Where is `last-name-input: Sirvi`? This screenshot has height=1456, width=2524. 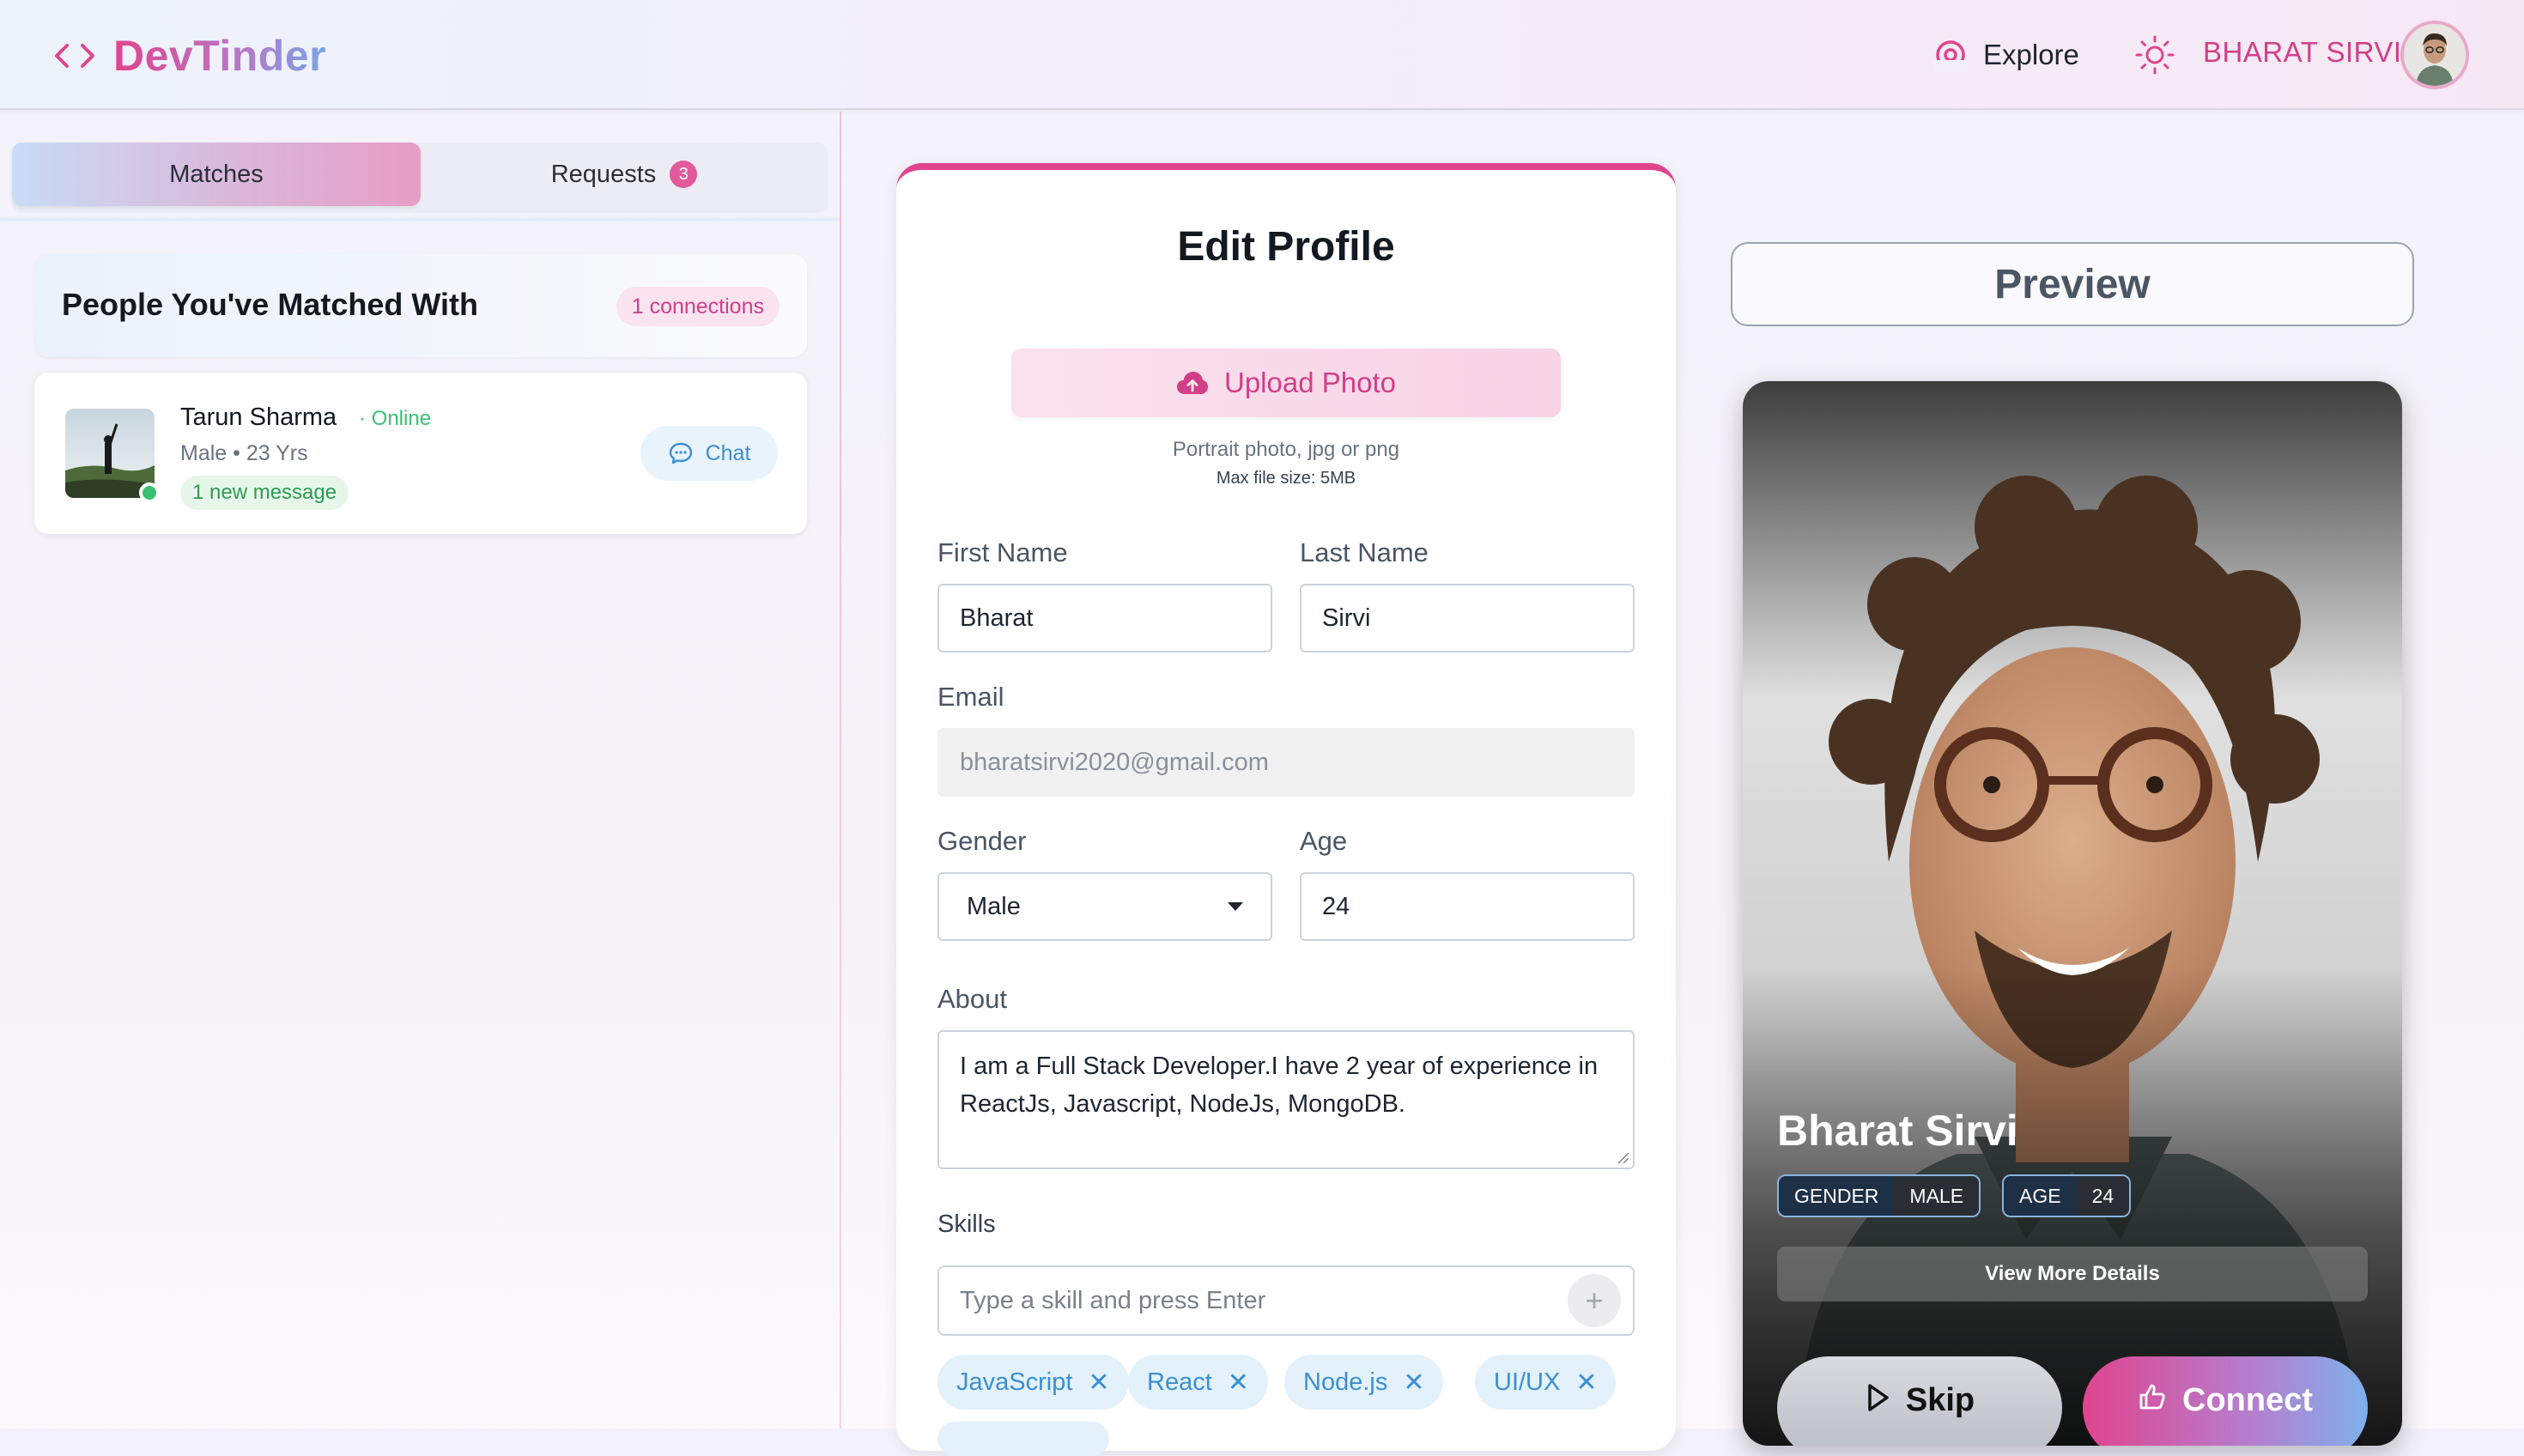 last-name-input: Sirvi is located at coordinates (1468, 618).